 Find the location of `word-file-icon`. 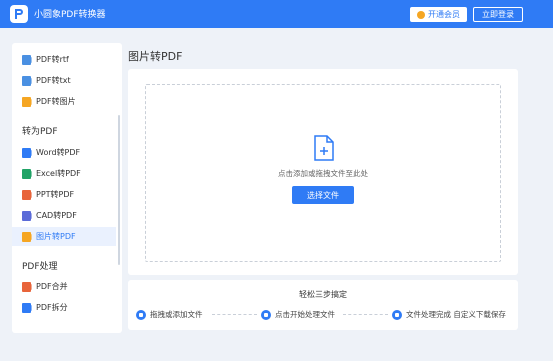

word-file-icon is located at coordinates (27, 152).